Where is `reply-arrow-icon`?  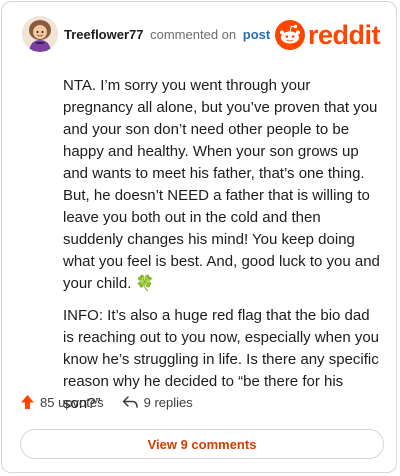 reply-arrow-icon is located at coordinates (130, 402).